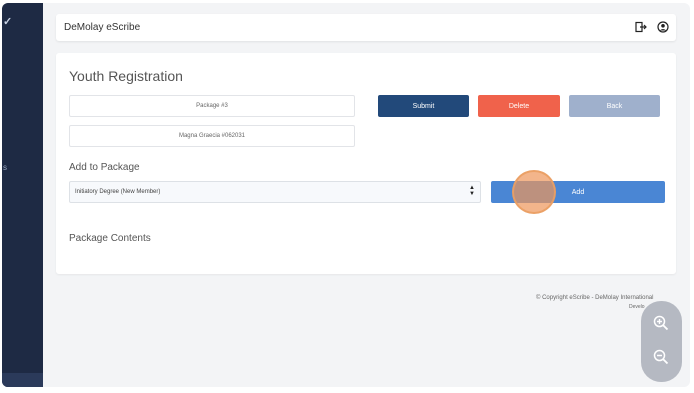 The image size is (694, 393). What do you see at coordinates (423, 106) in the screenshot?
I see `submit-button: Submit` at bounding box center [423, 106].